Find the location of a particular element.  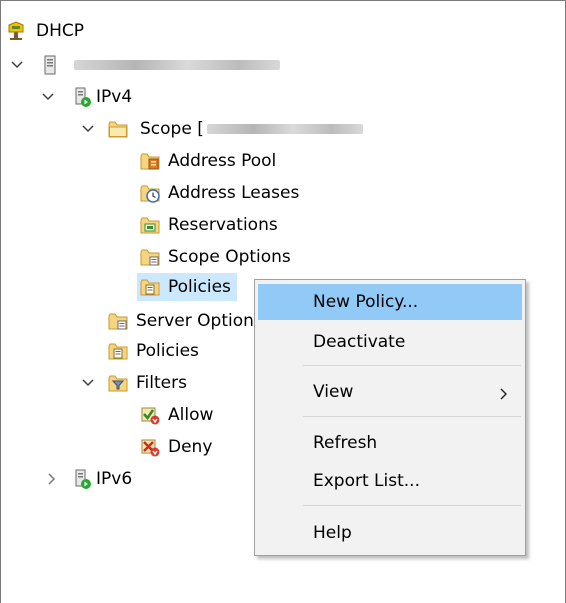

address-leases-icon is located at coordinates (150, 193).